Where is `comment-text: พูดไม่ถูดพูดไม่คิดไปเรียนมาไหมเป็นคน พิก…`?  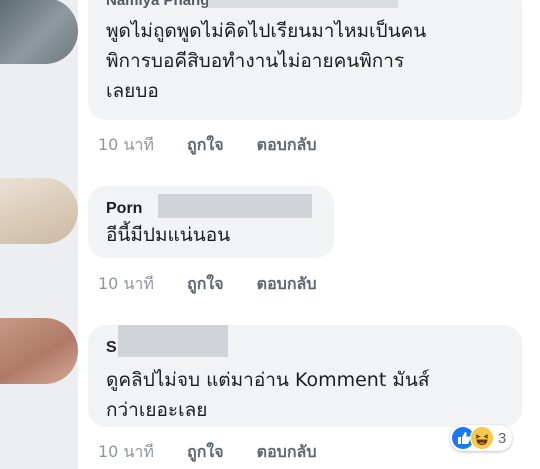
comment-text: พูดไม่ถูดพูดไม่คิดไปเรียนมาไหมเป็นคน พิก… is located at coordinates (266, 61).